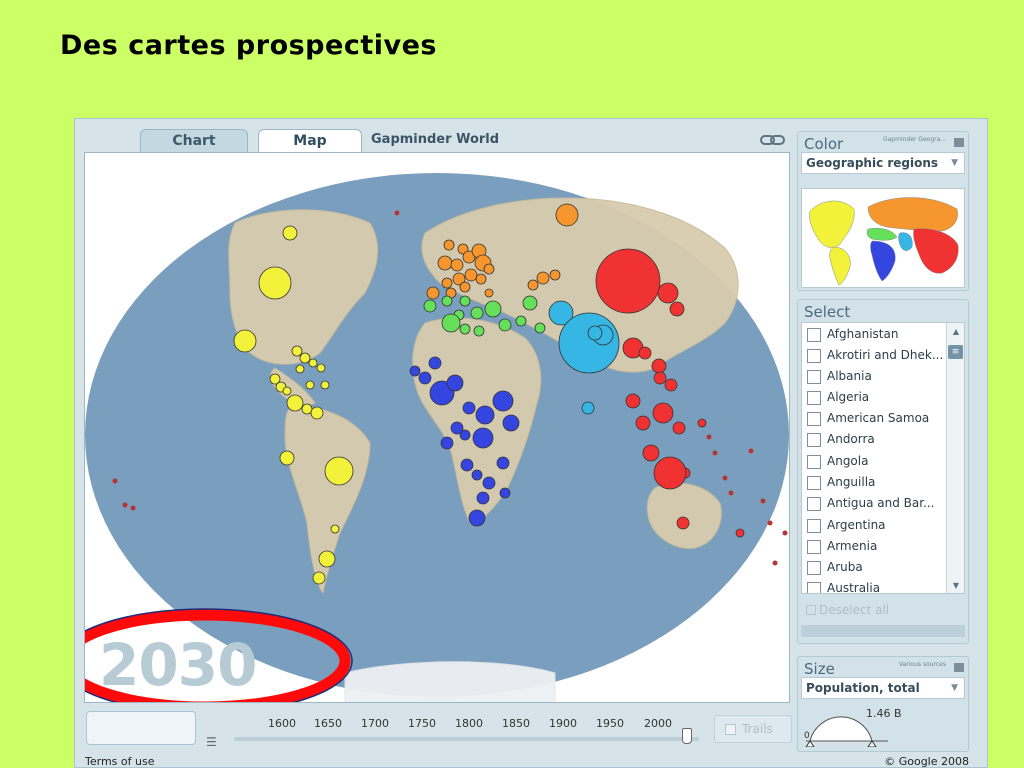 The width and height of the screenshot is (1024, 768). Describe the element at coordinates (875, 525) in the screenshot. I see `list-item: Argentina` at that location.